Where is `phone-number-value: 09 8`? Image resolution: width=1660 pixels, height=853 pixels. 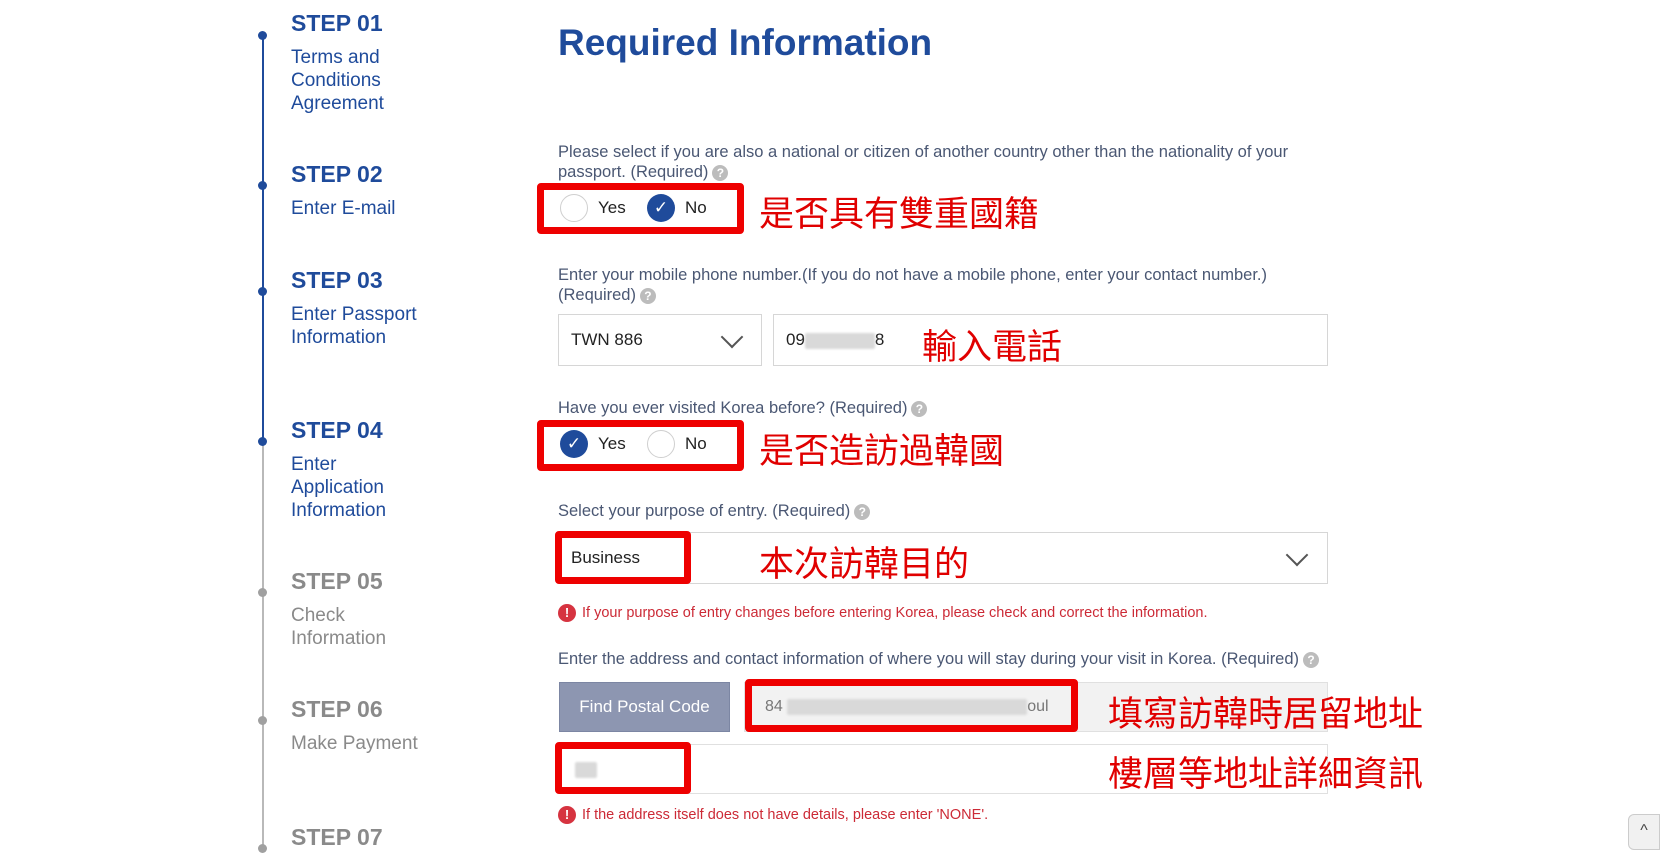
phone-number-value: 09 8 is located at coordinates (835, 340).